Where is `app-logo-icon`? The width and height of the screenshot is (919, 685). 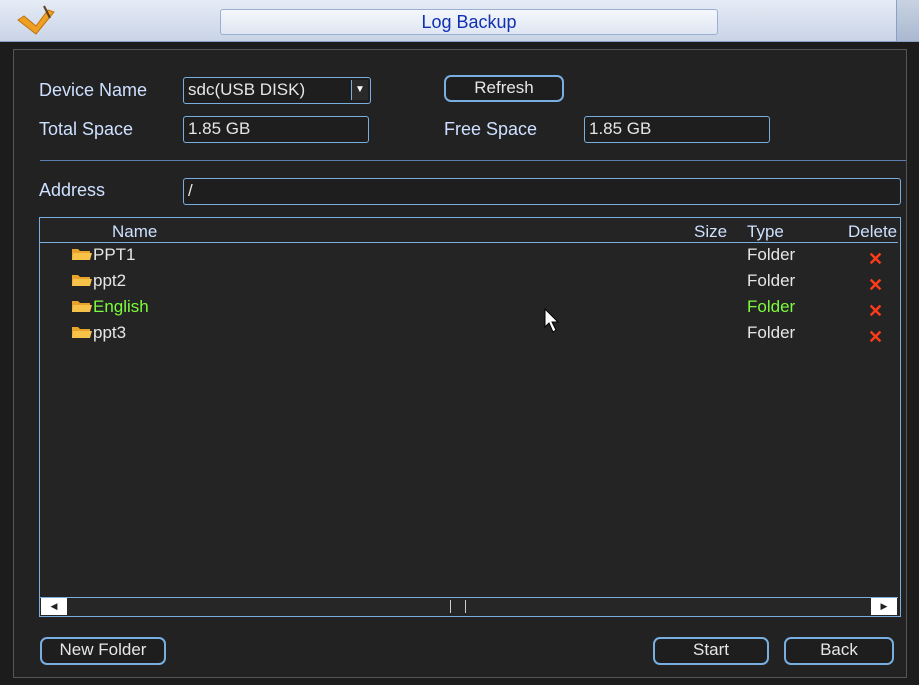 app-logo-icon is located at coordinates (36, 20).